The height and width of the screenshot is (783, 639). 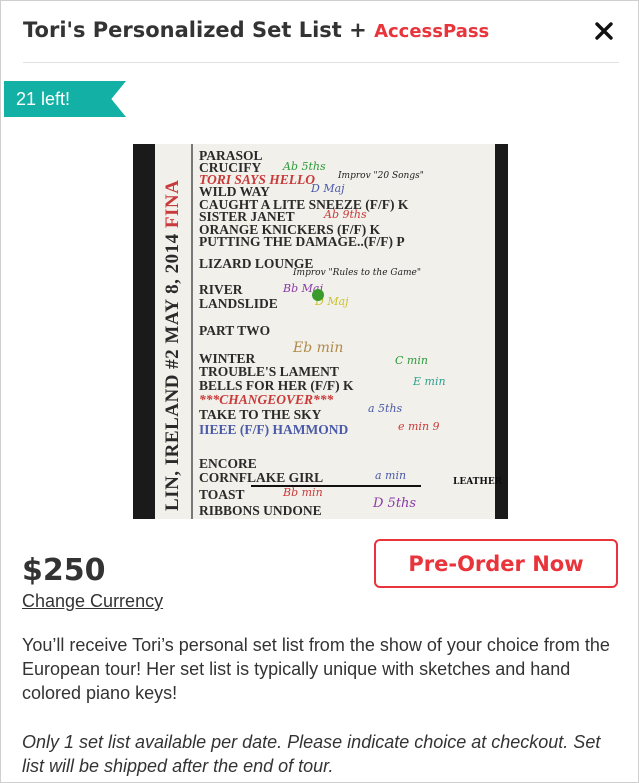 What do you see at coordinates (228, 463) in the screenshot?
I see `setlist-song: ENCORE` at bounding box center [228, 463].